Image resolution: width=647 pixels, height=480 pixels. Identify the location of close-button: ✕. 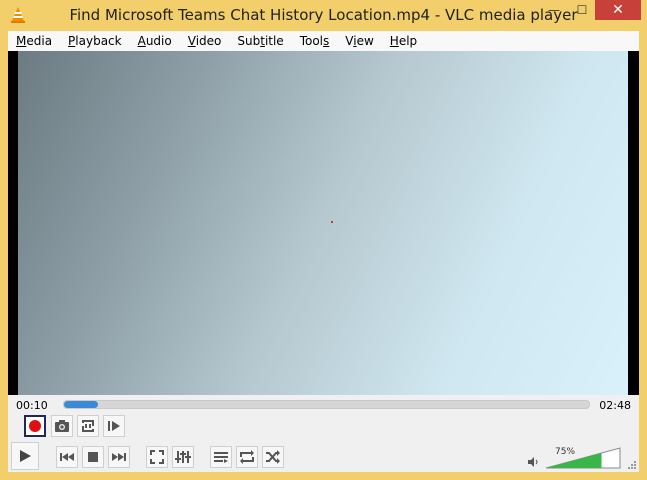
(618, 10).